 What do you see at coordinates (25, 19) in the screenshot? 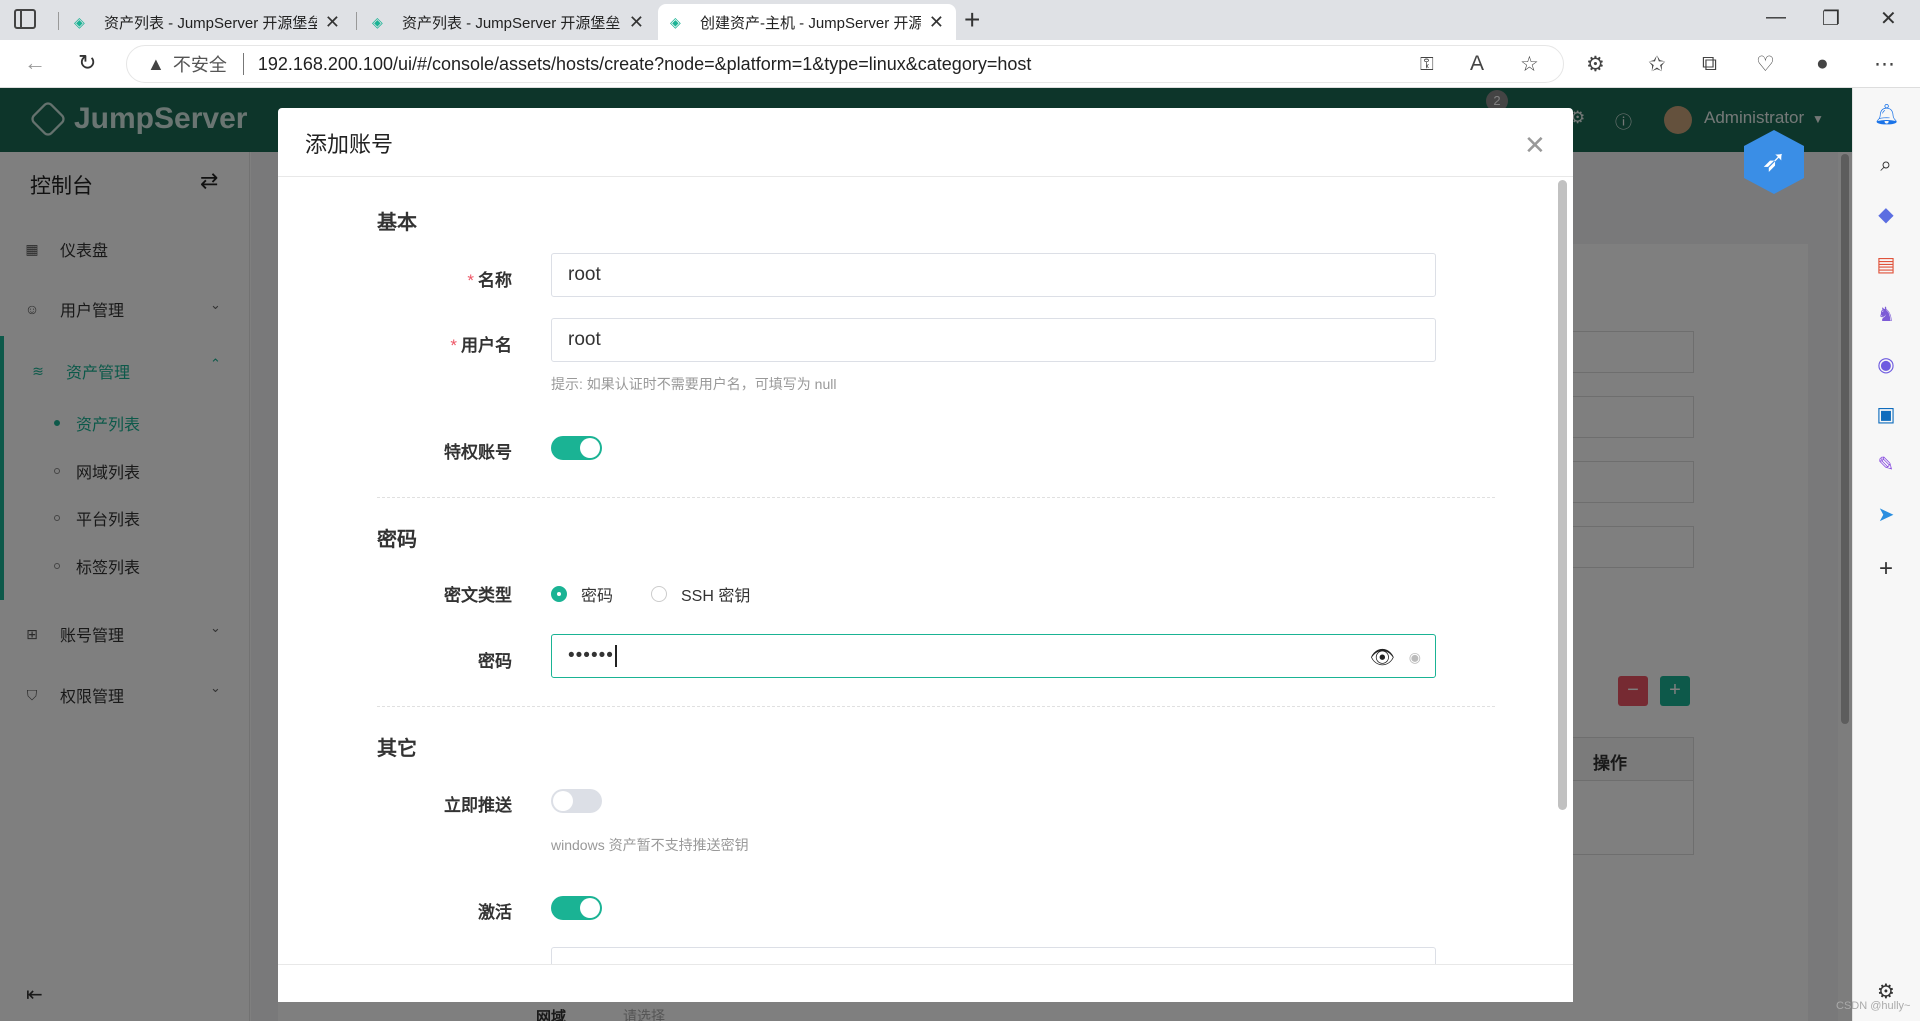
I see `tab-actions-icon` at bounding box center [25, 19].